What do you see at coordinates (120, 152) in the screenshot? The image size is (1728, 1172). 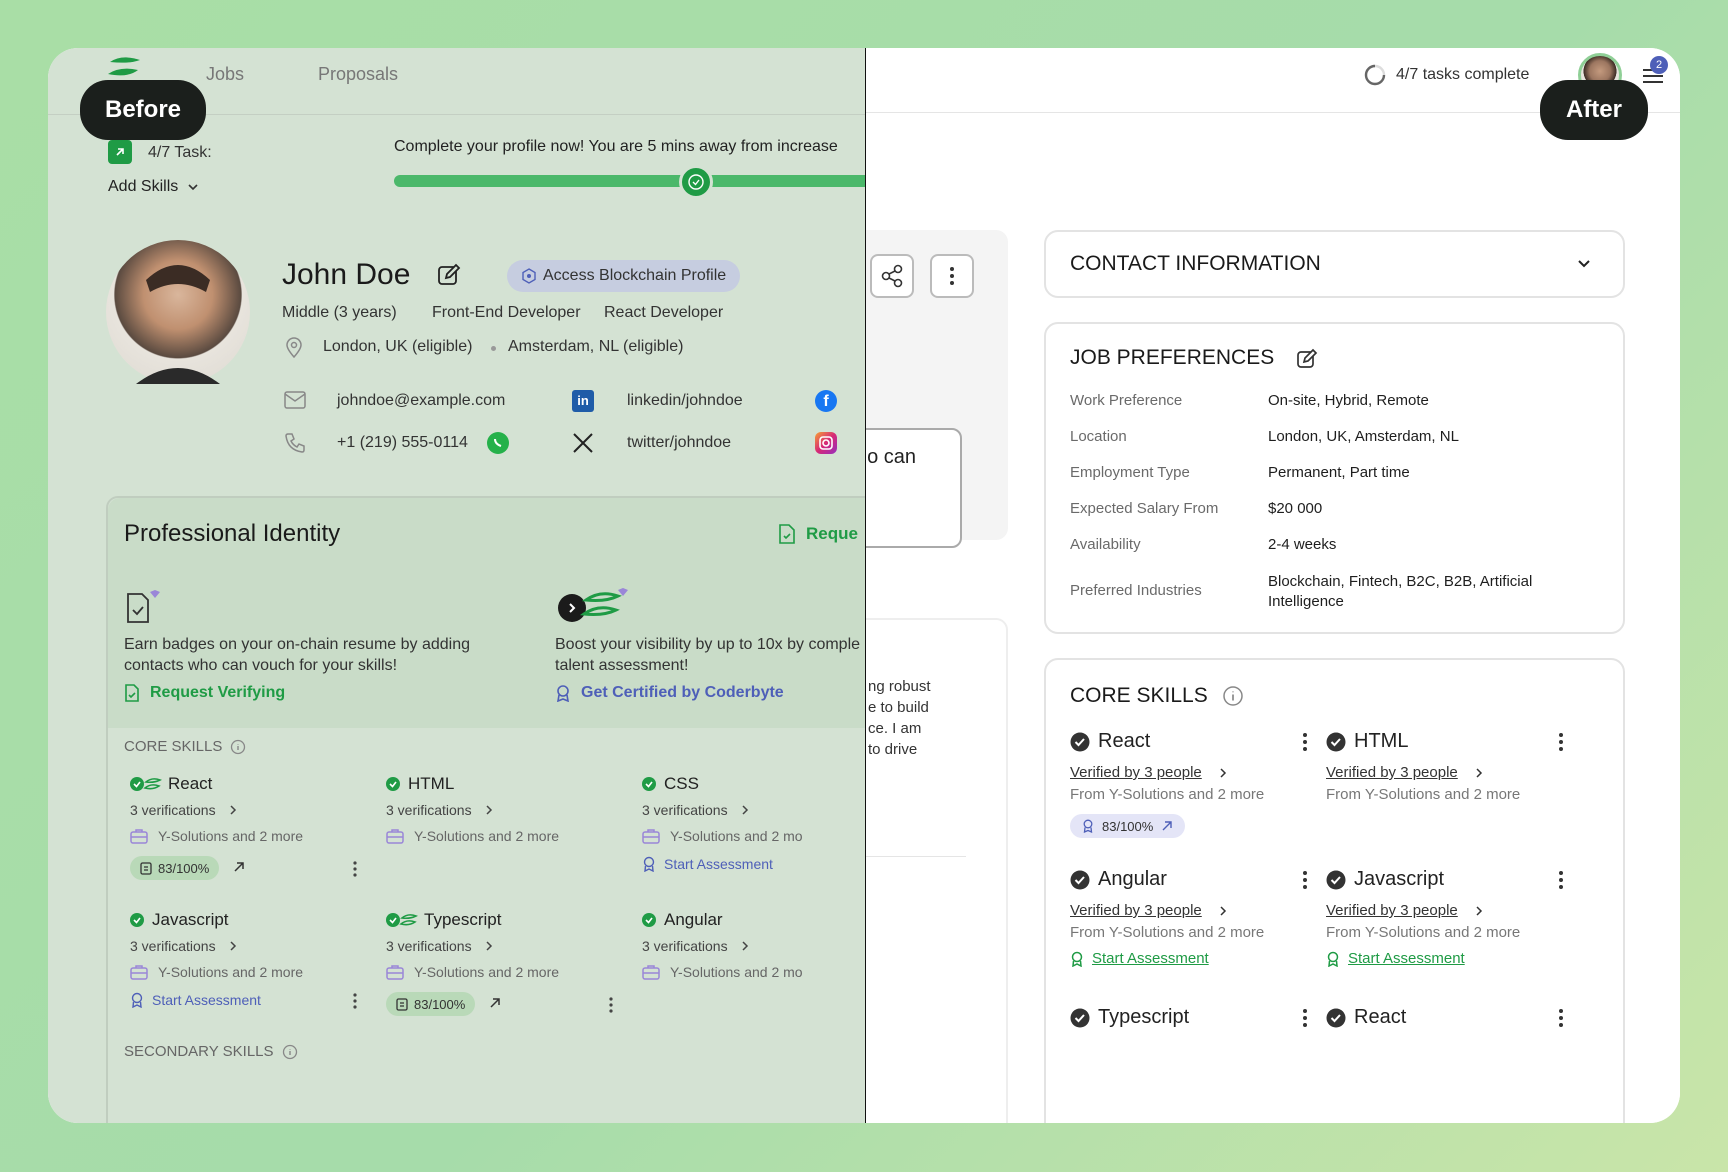 I see `task-arrow-icon` at bounding box center [120, 152].